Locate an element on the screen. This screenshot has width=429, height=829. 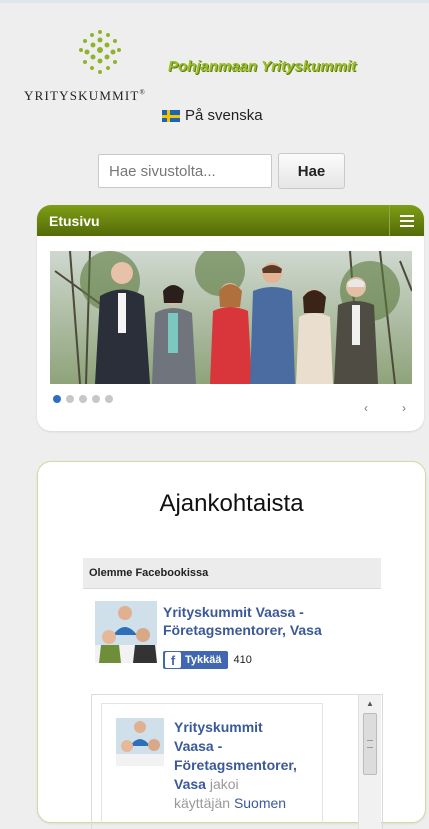
slider-dots is located at coordinates (83, 399).